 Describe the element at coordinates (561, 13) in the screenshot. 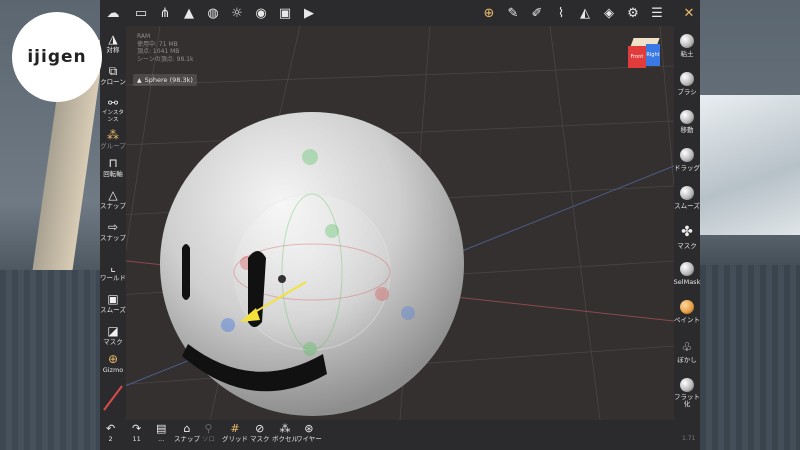

I see `paint-icon: ⌇` at that location.